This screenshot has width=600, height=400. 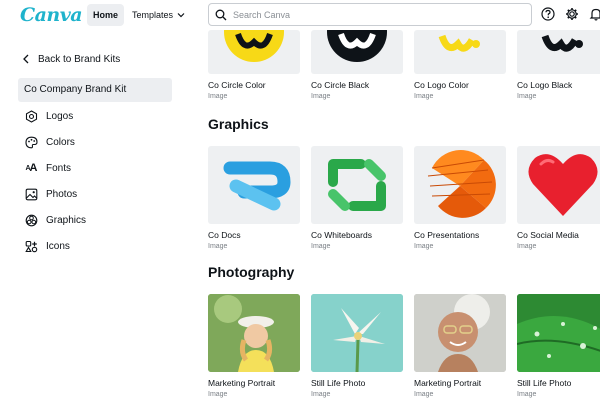 What do you see at coordinates (31, 194) in the screenshot?
I see `photos-icon` at bounding box center [31, 194].